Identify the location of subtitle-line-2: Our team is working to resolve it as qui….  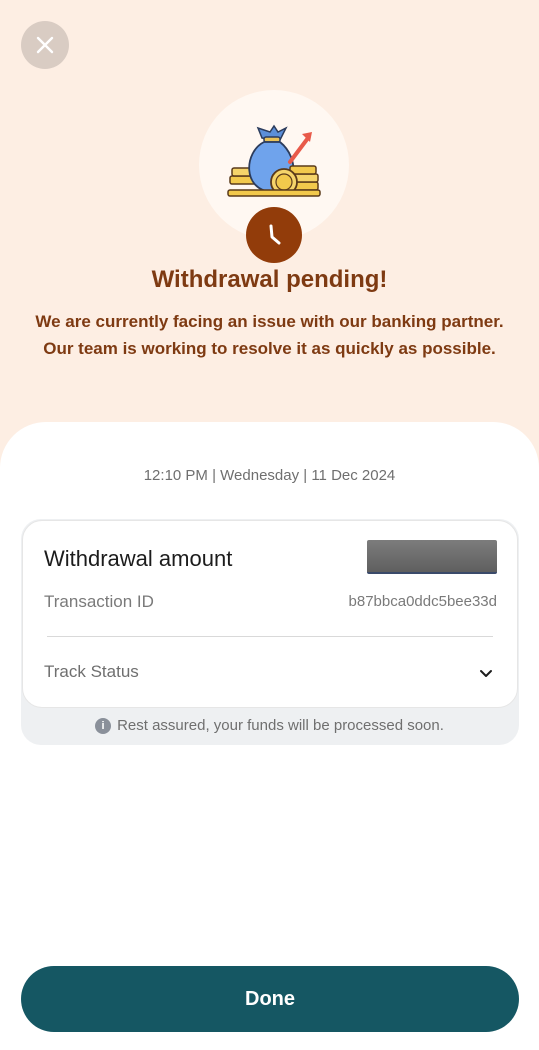
(269, 348).